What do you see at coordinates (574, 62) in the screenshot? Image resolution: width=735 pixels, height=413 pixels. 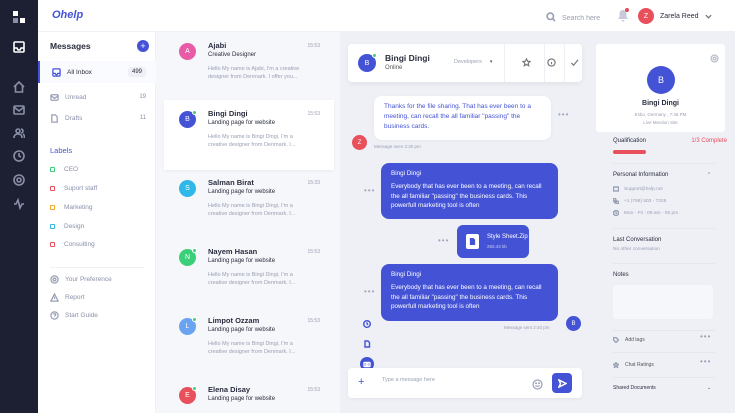 I see `check-icon` at bounding box center [574, 62].